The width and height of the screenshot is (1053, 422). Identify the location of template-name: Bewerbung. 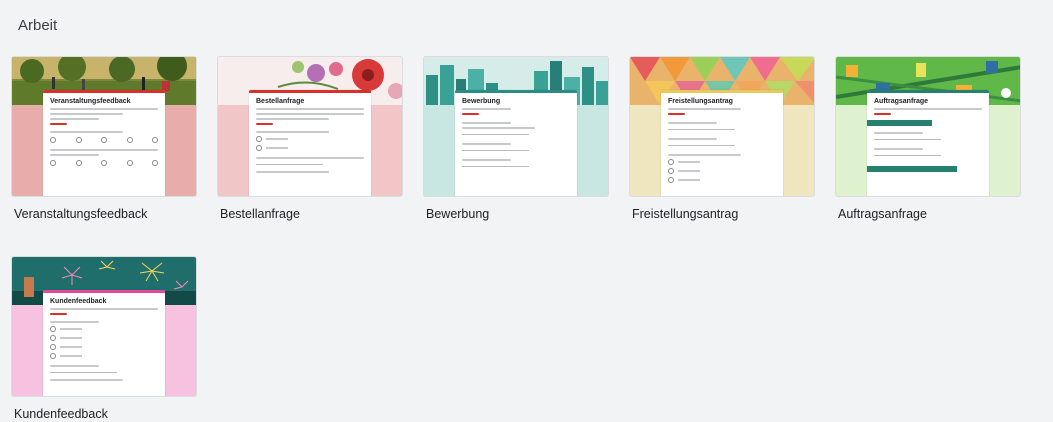
(517, 214).